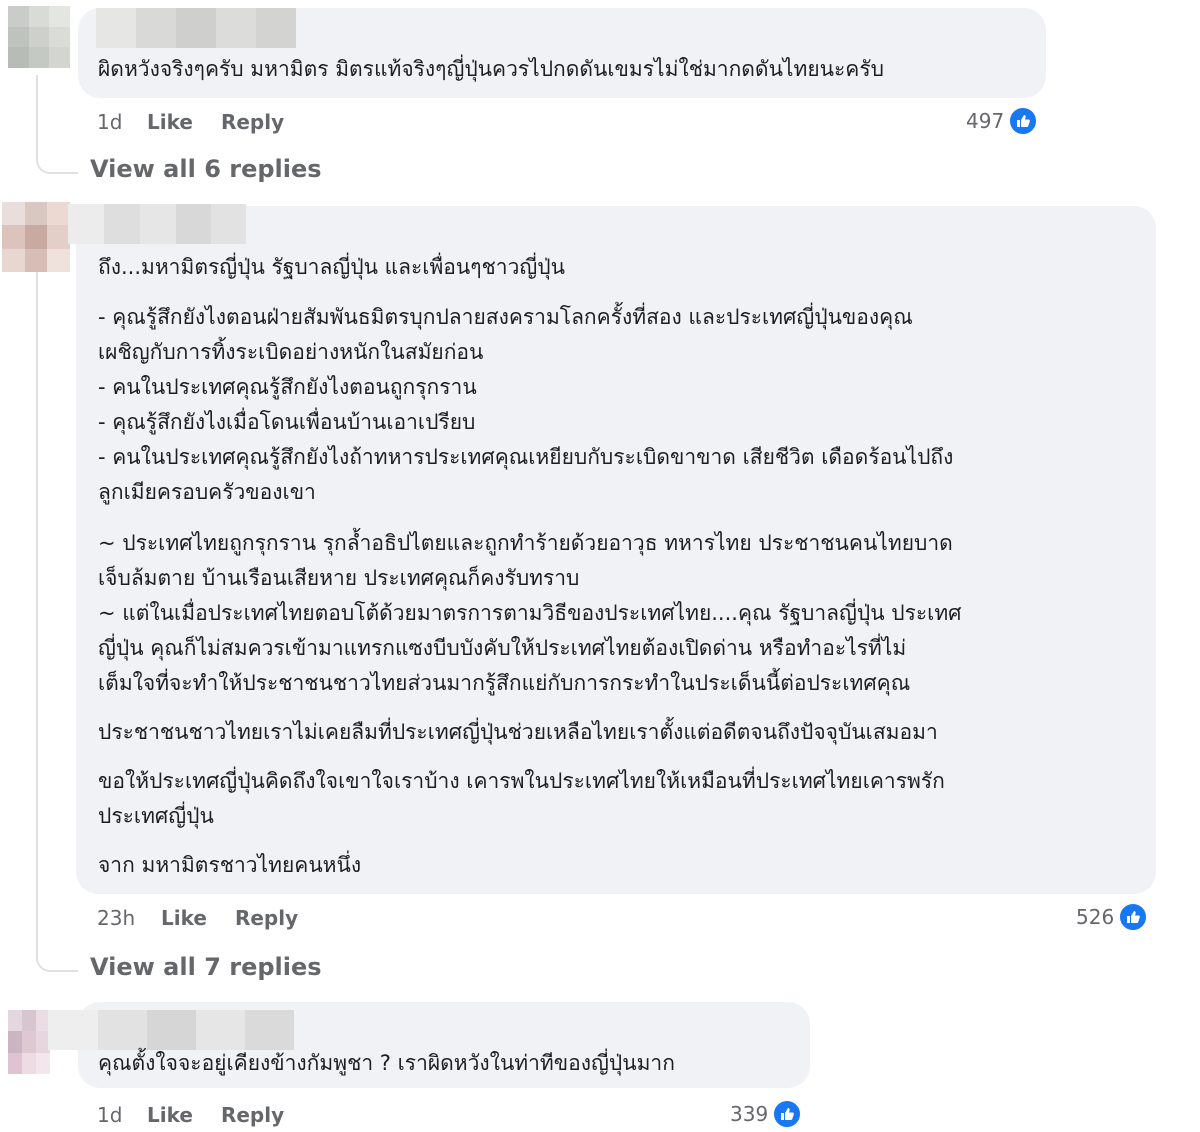 The image size is (1200, 1132). I want to click on reaction-count: 339, so click(749, 1114).